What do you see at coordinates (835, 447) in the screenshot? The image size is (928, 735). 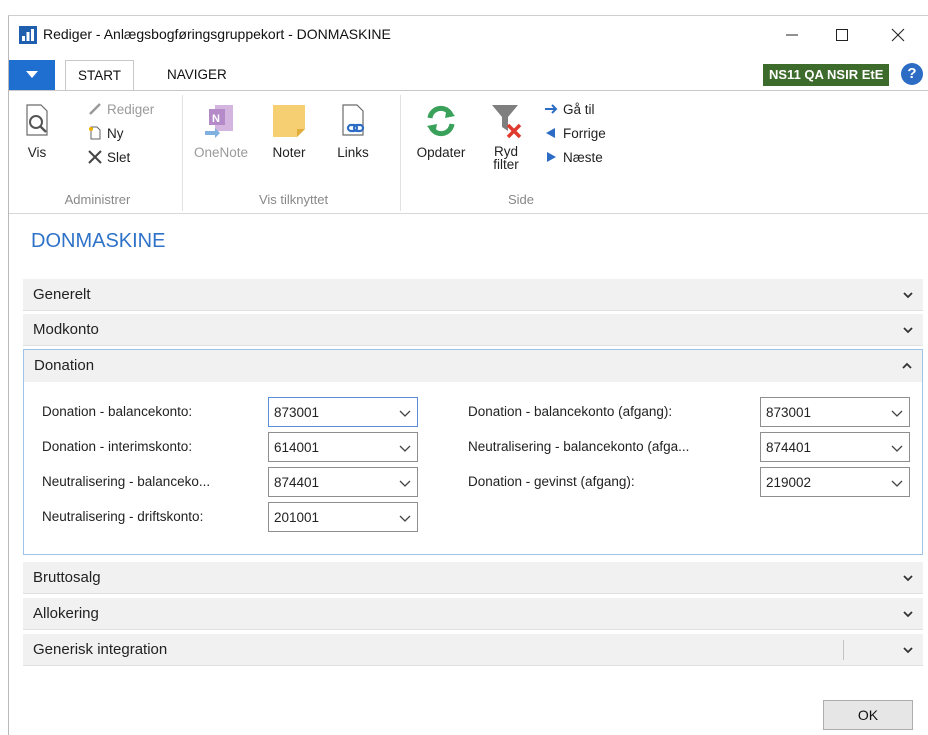 I see `neutralisering-balancekonto-afgang-combo: 874401` at bounding box center [835, 447].